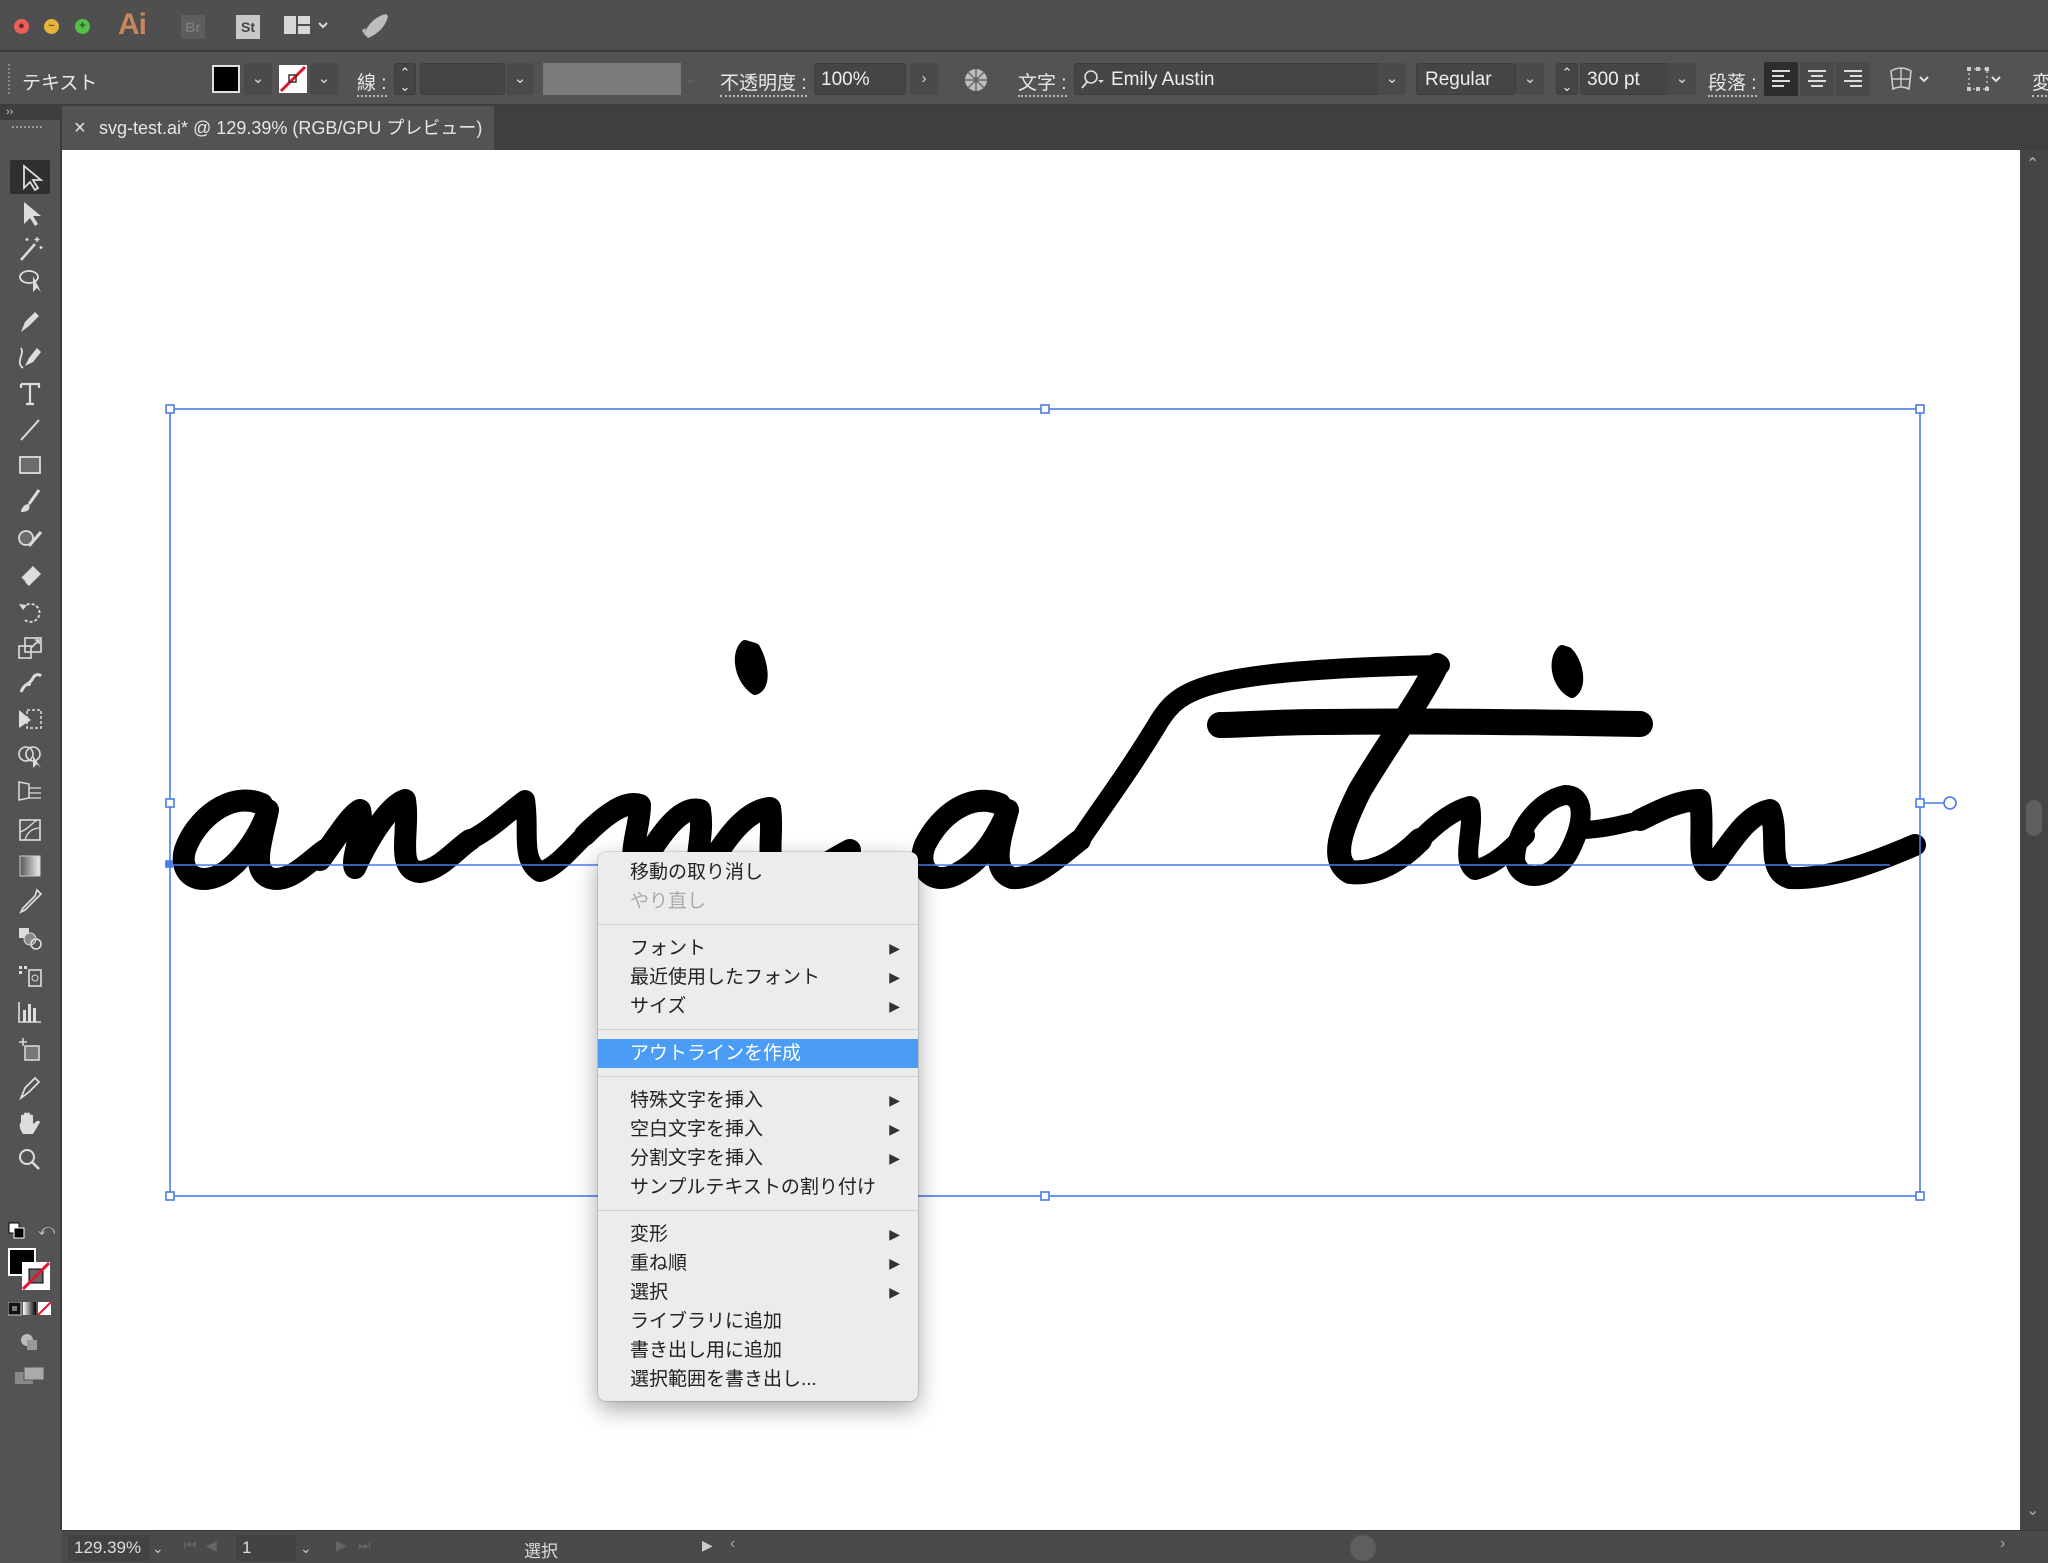 The height and width of the screenshot is (1563, 2048). What do you see at coordinates (924, 79) in the screenshot?
I see `opacity-expand-chevron-icon: ›` at bounding box center [924, 79].